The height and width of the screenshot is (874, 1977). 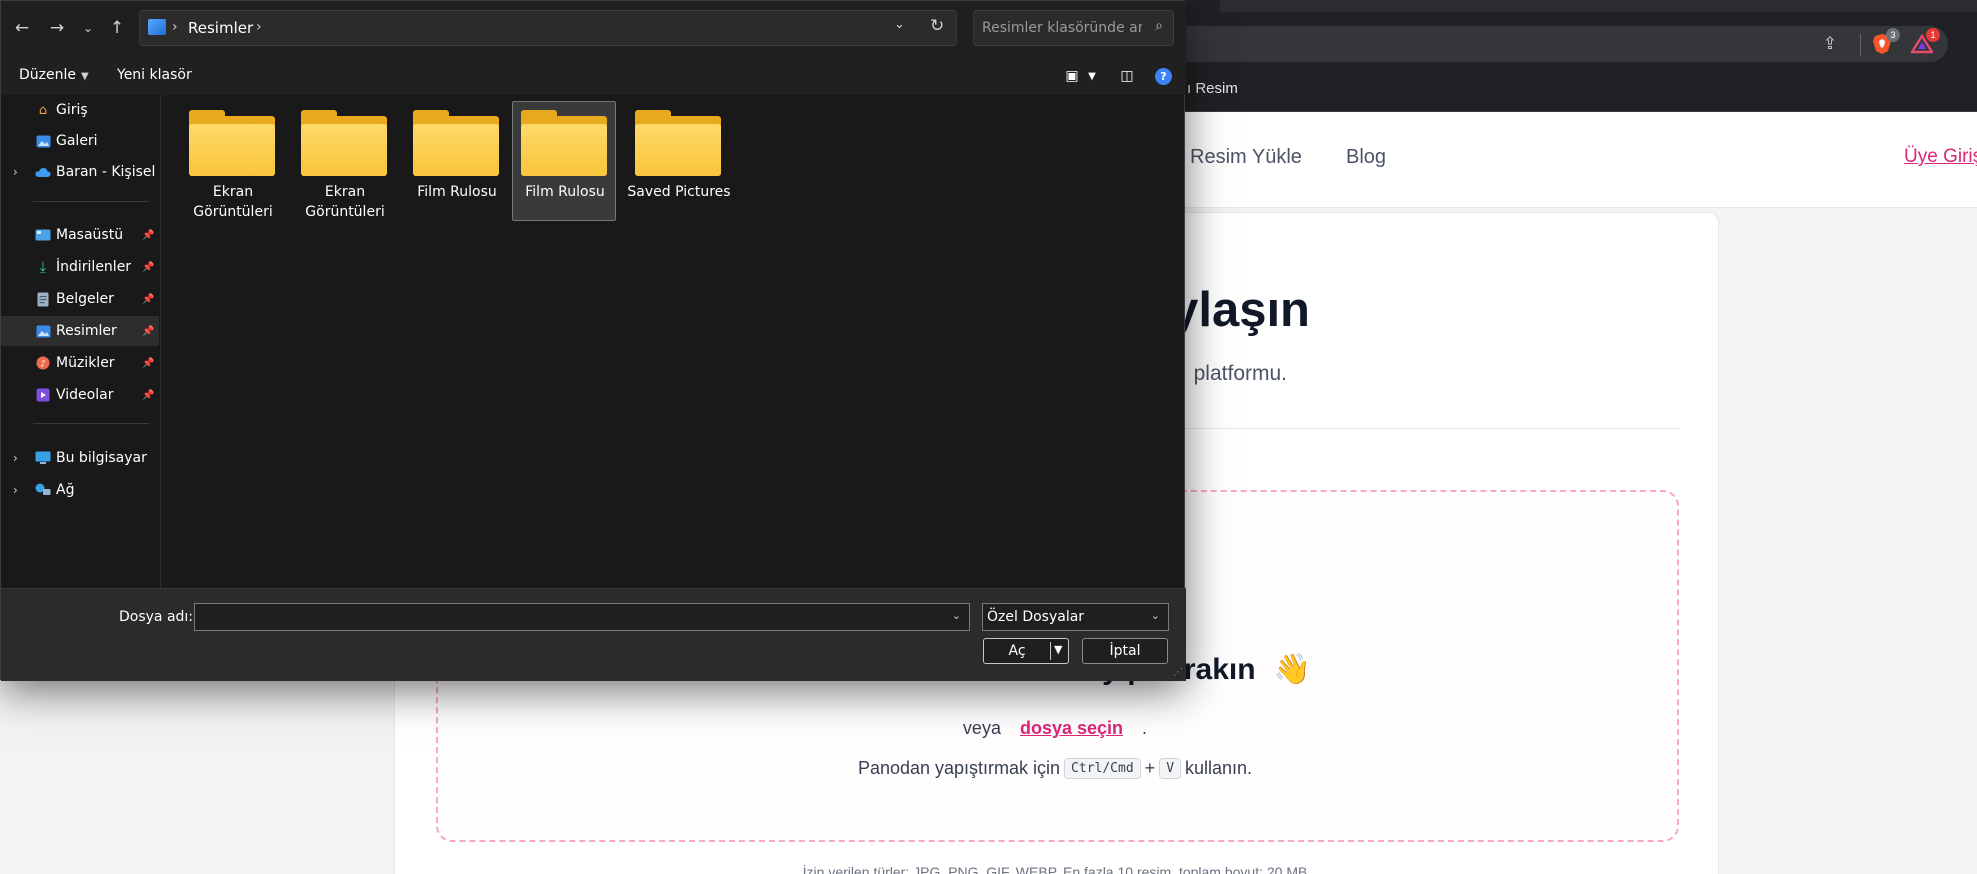 What do you see at coordinates (1036, 617) in the screenshot?
I see `filetype-value: Özel Dosyalar` at bounding box center [1036, 617].